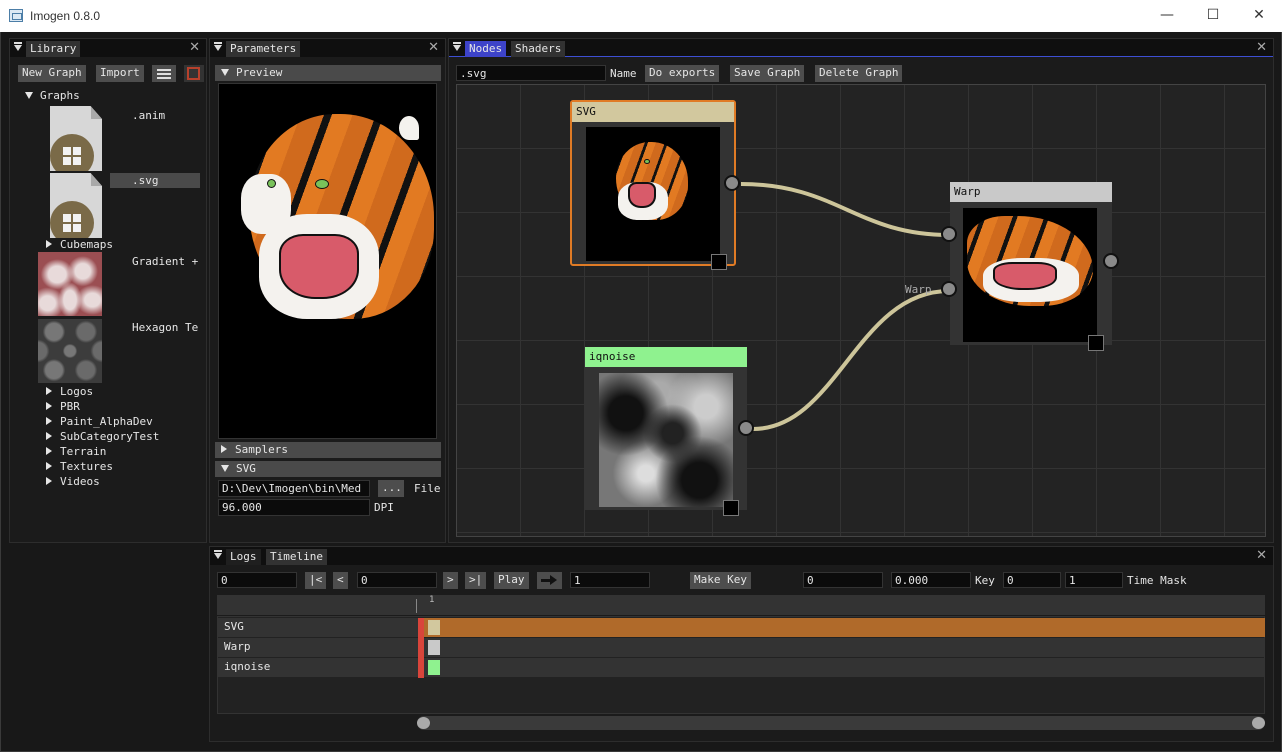 This screenshot has height=752, width=1282. What do you see at coordinates (746, 428) in the screenshot?
I see `node-iqnoise-output-pin` at bounding box center [746, 428].